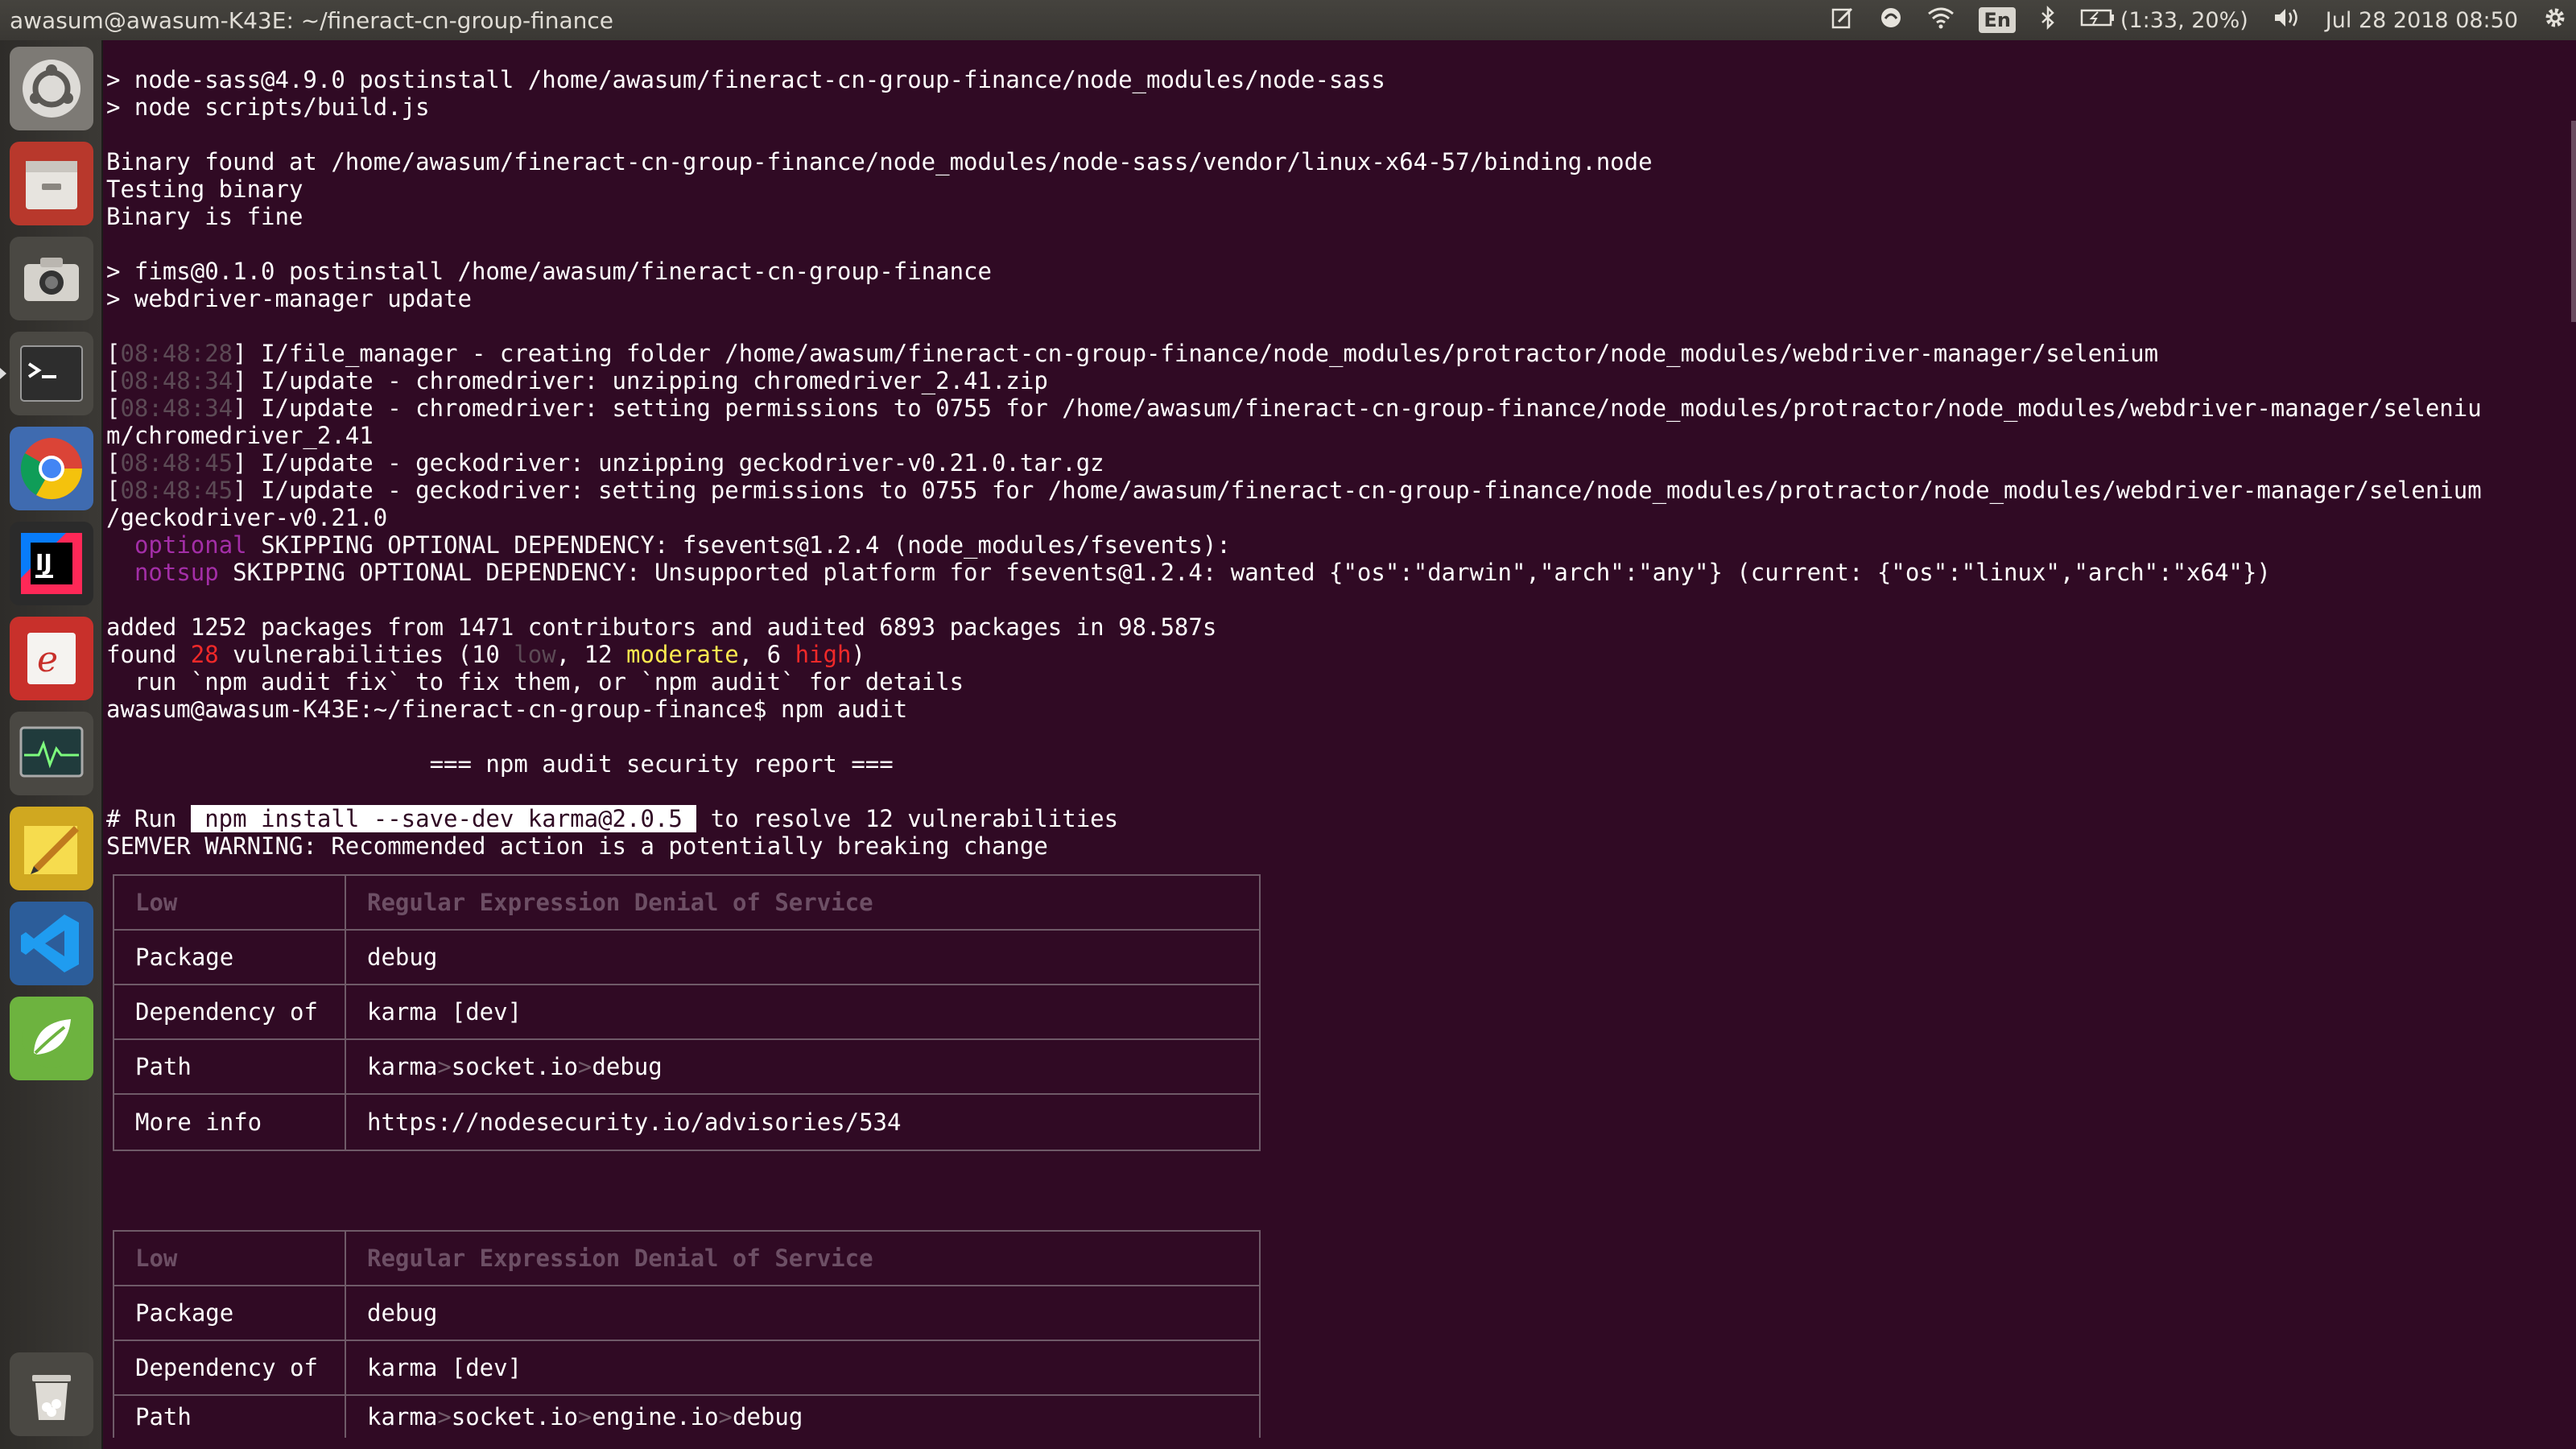 The image size is (2576, 1449). Describe the element at coordinates (176, 463) in the screenshot. I see `log-timestamp: 08:48:45` at that location.